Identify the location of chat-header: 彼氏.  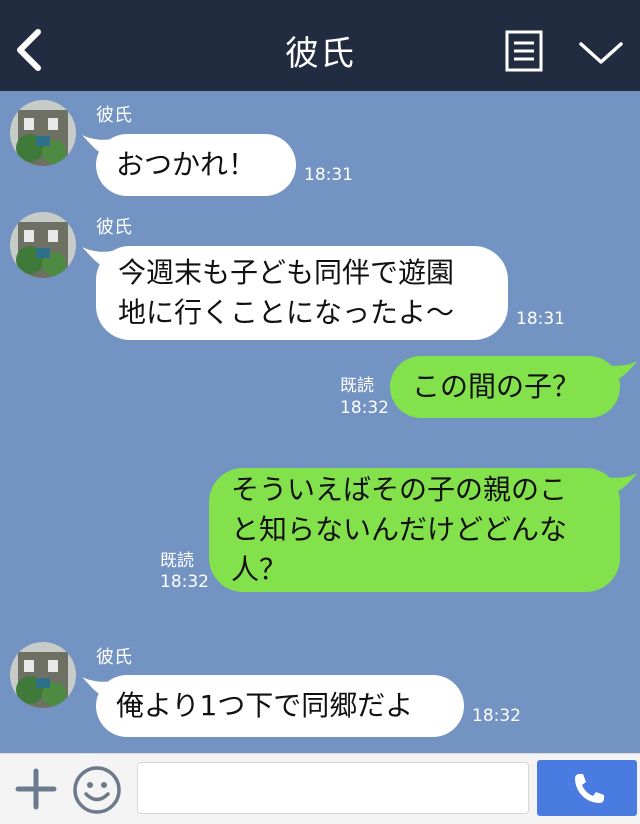
(320, 45).